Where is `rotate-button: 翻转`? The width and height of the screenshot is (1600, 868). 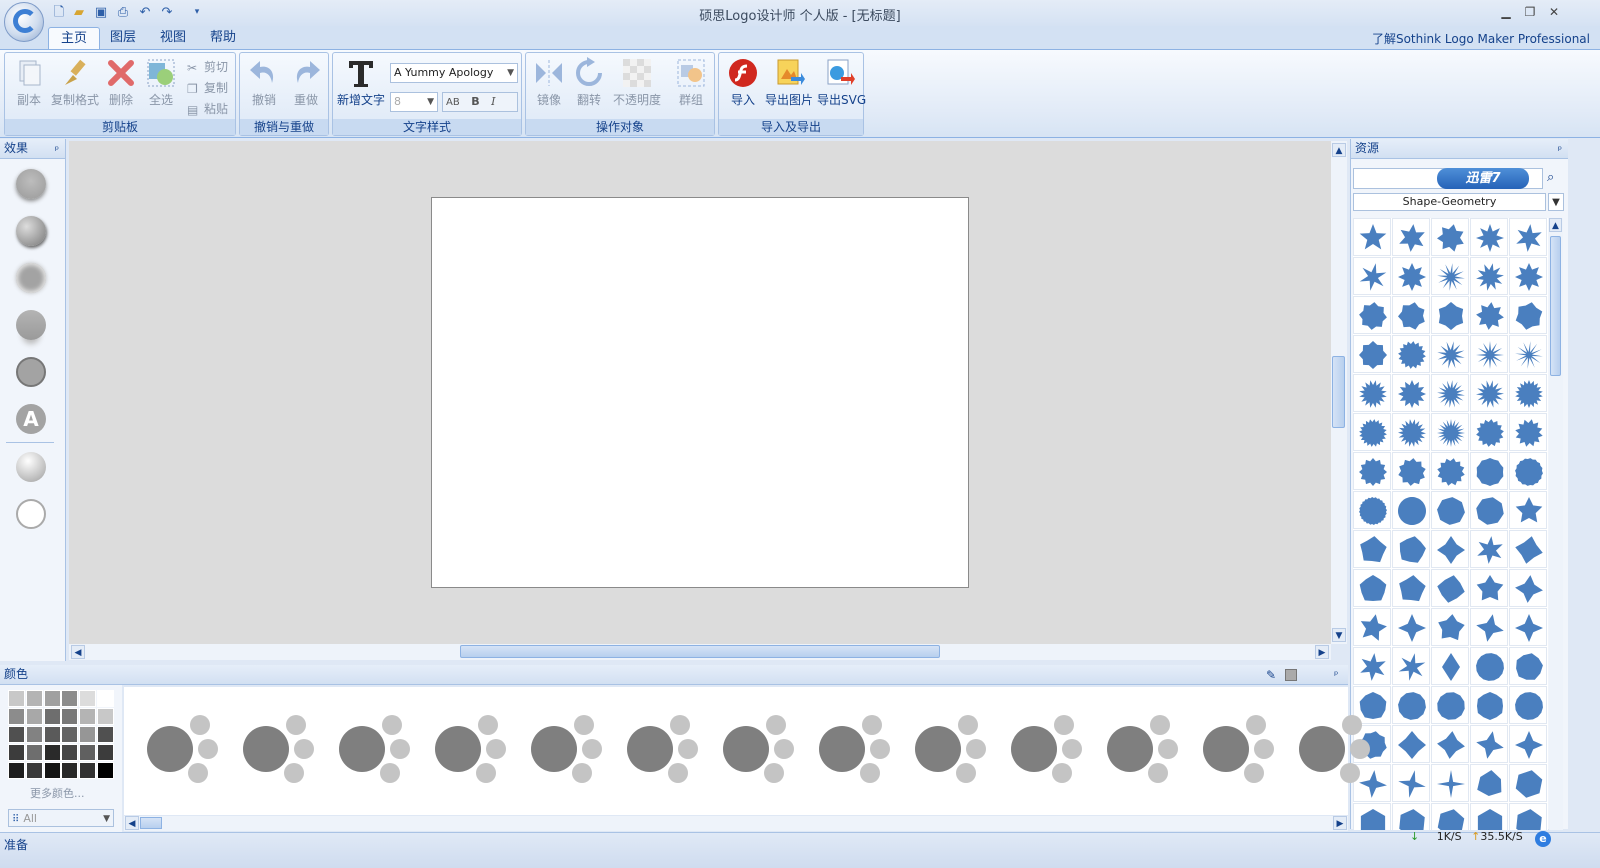 rotate-button: 翻转 is located at coordinates (589, 82).